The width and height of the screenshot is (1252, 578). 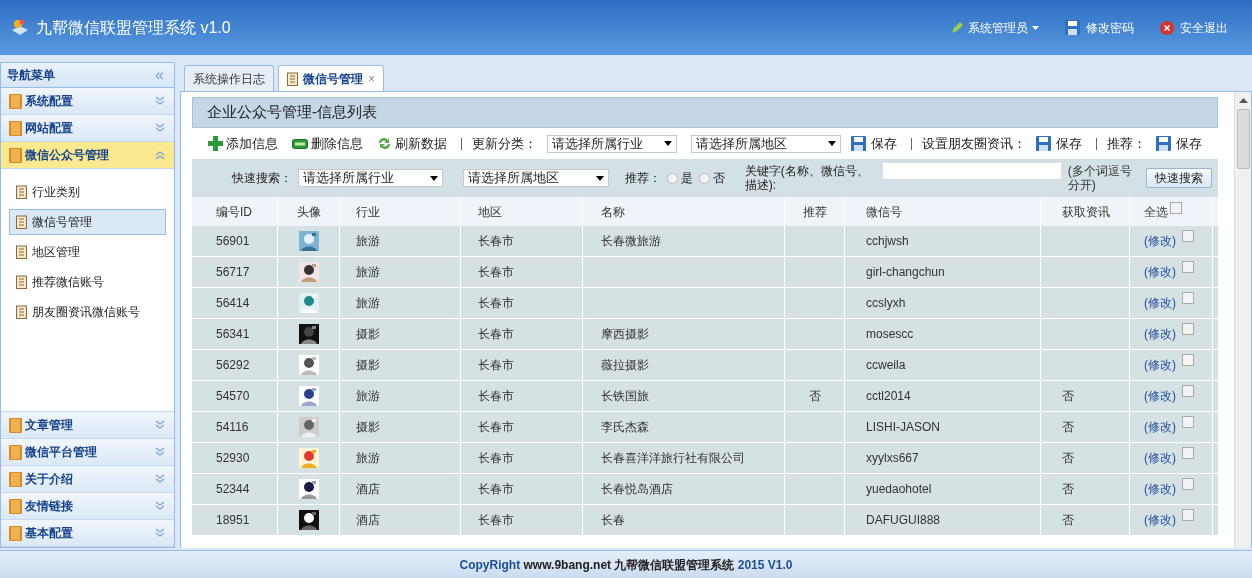 What do you see at coordinates (87, 533) in the screenshot?
I see `menu-group: 基本配置` at bounding box center [87, 533].